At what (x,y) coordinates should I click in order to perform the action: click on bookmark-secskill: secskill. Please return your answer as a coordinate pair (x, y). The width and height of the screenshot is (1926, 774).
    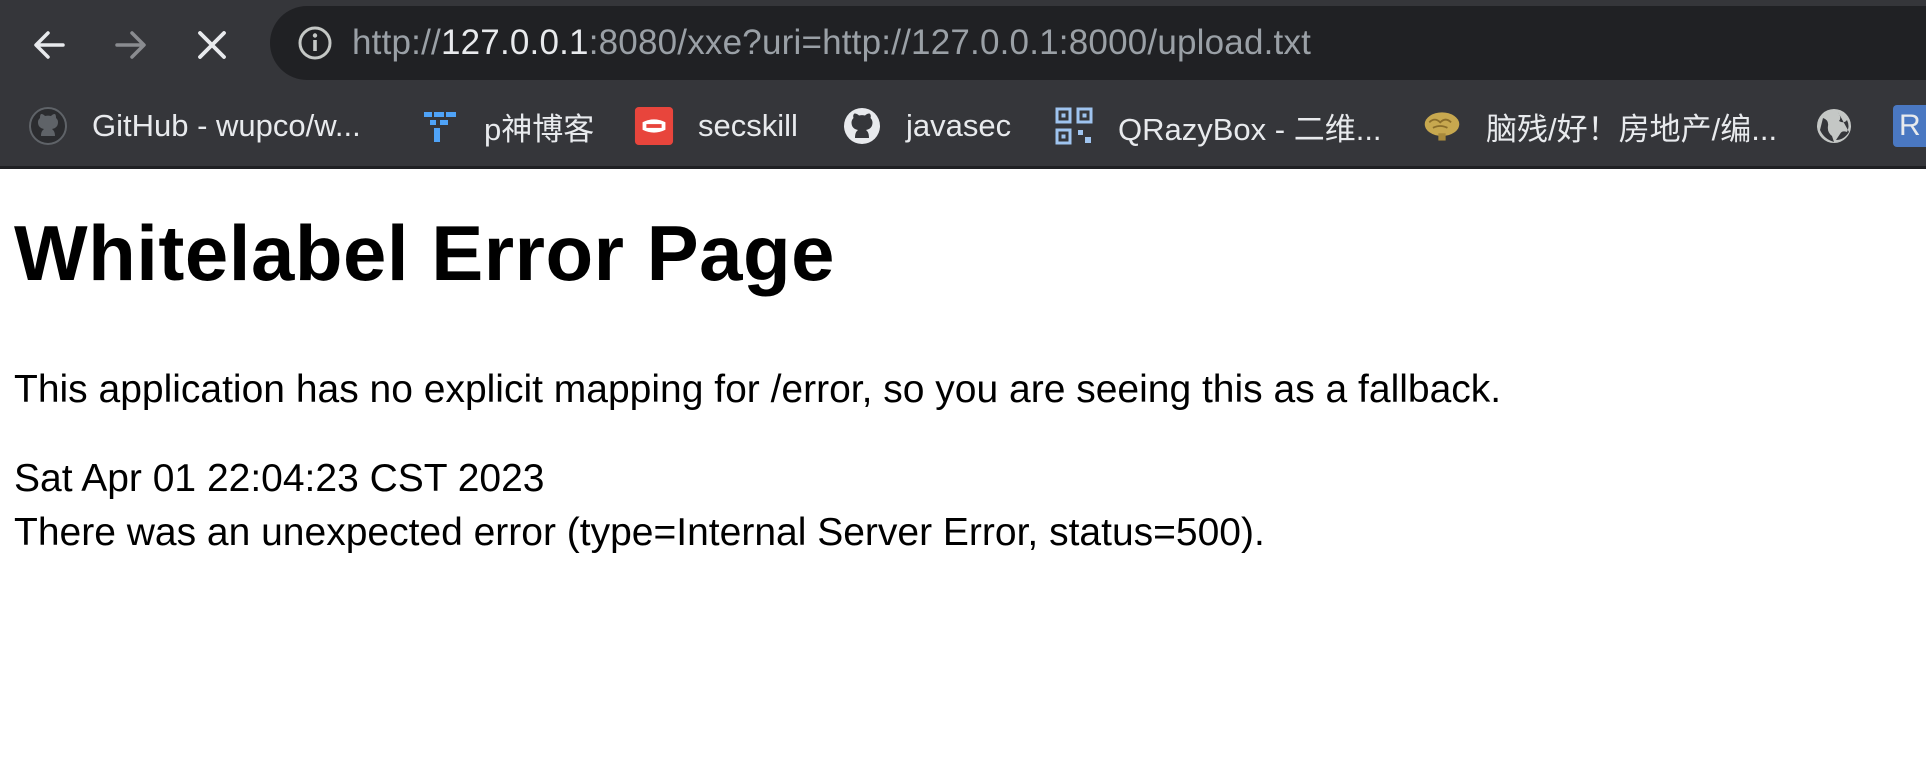
    Looking at the image, I should click on (716, 126).